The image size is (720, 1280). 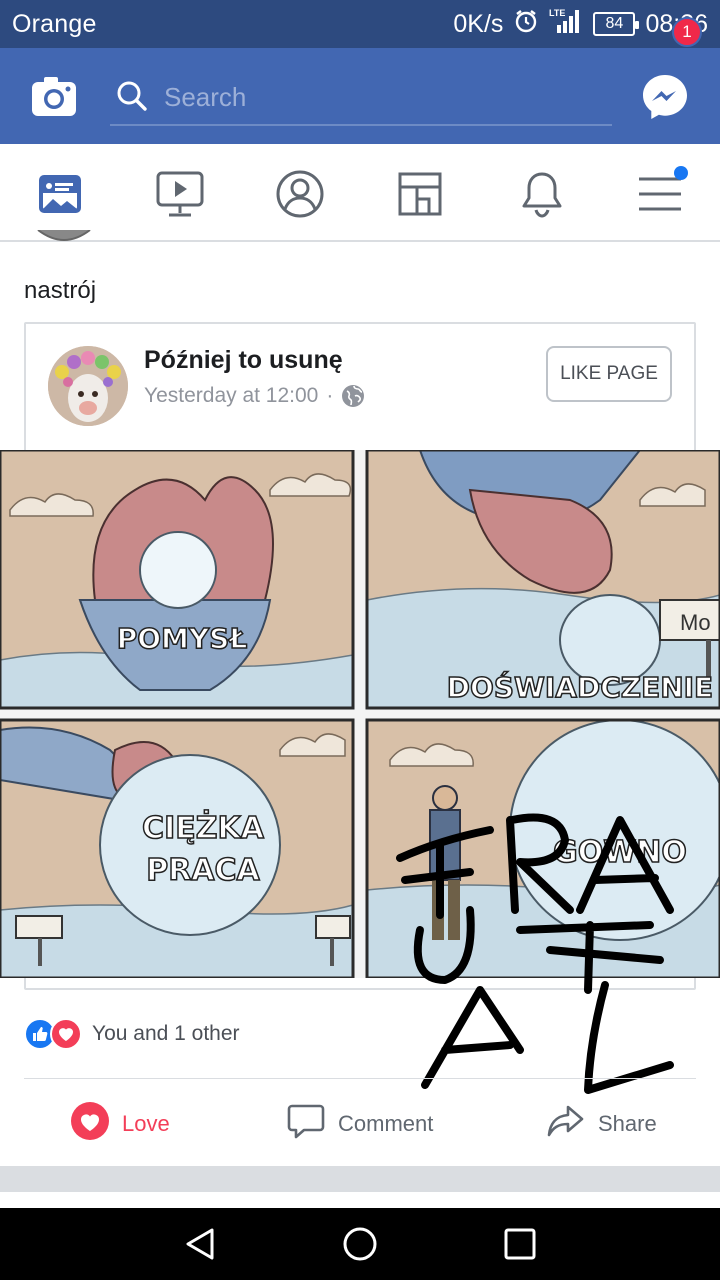 I want to click on home-button, so click(x=360, y=1244).